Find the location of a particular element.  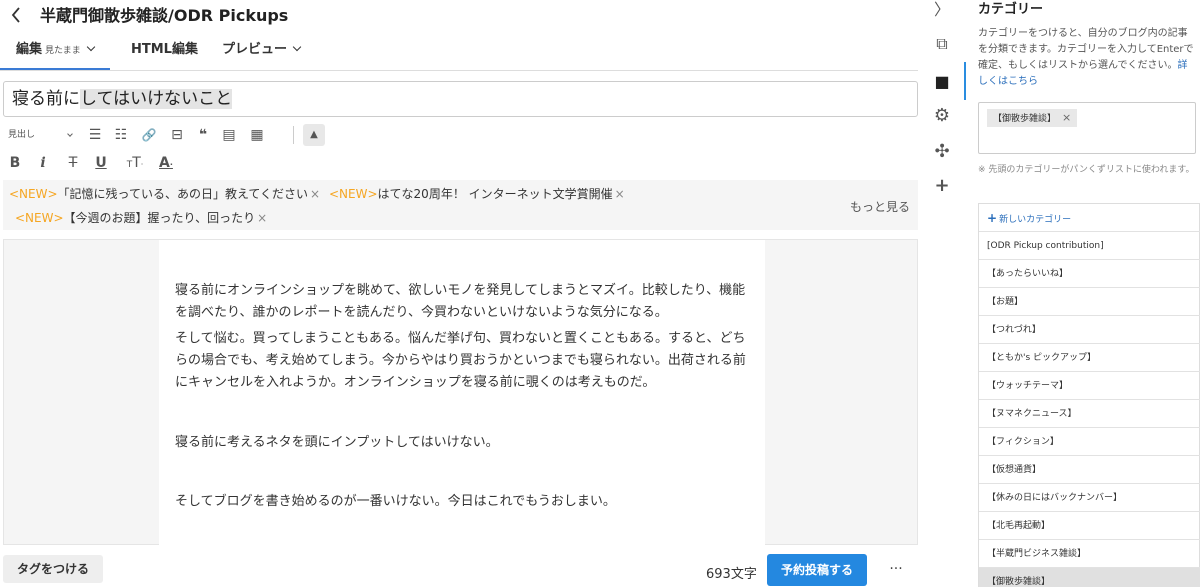

tab-html-label: HTML編集 is located at coordinates (164, 49).